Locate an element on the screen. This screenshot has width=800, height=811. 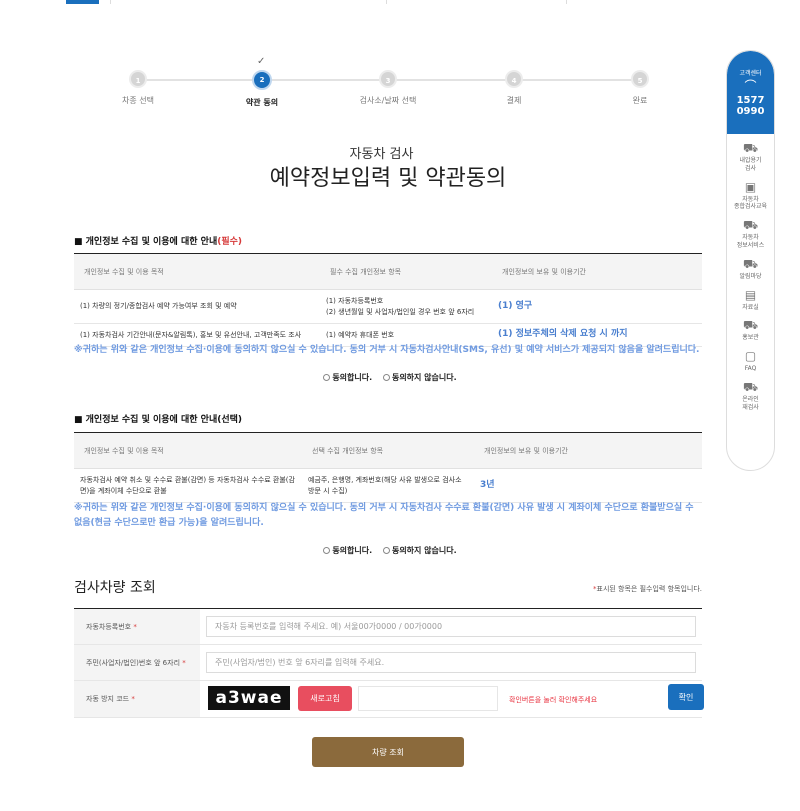
sidebar-item-education: ▣ 자동차 종합검사교육 is located at coordinates (750, 196).